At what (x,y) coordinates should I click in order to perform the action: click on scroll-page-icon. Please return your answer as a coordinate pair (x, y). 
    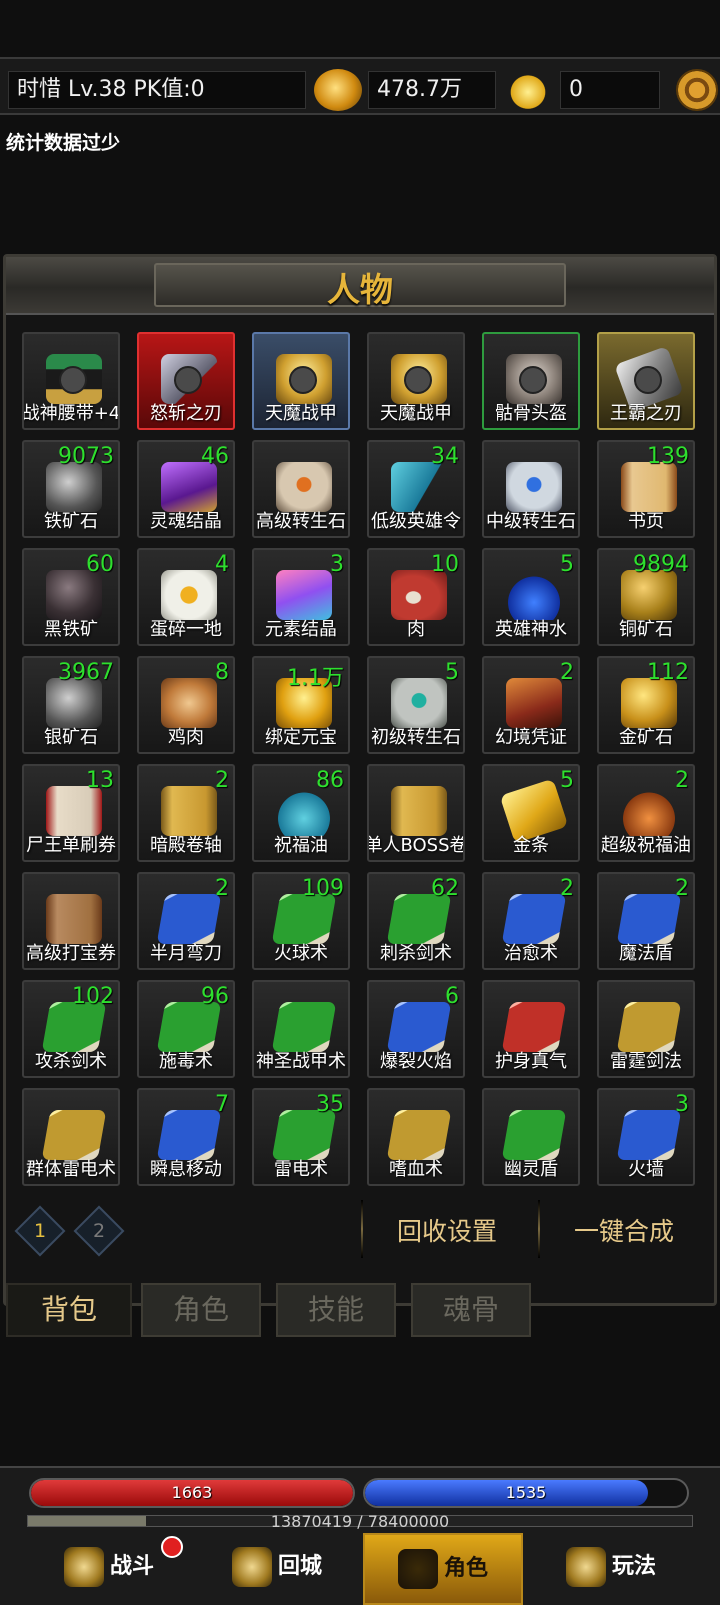
    Looking at the image, I should click on (649, 487).